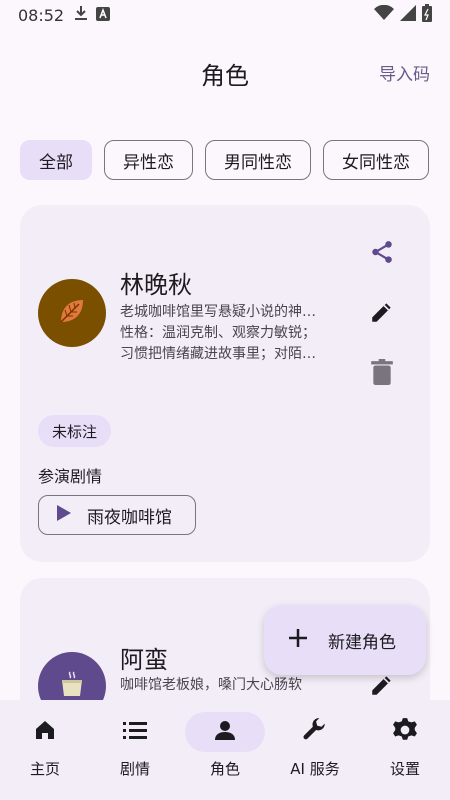 The width and height of the screenshot is (450, 800). I want to click on nav-item-home: 主页, so click(45, 750).